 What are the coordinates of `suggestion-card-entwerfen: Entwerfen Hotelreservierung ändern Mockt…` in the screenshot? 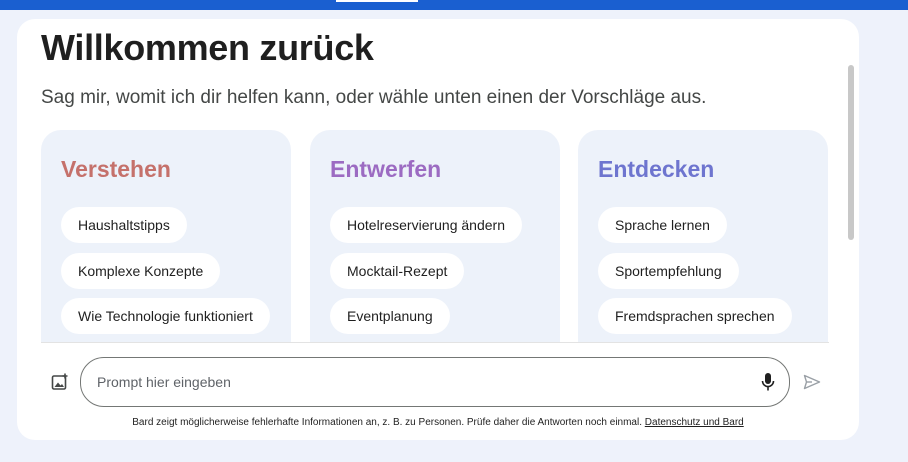 It's located at (435, 236).